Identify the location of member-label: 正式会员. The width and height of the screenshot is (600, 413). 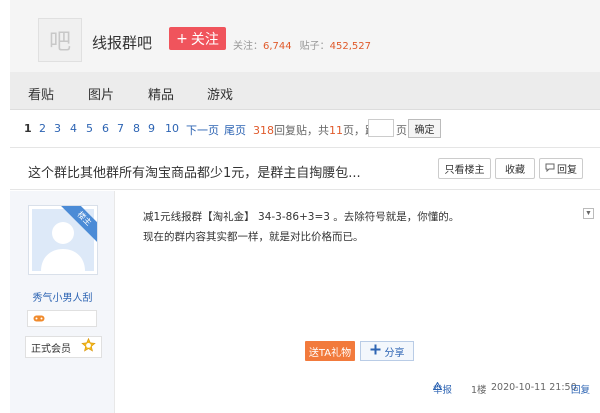
(51, 349).